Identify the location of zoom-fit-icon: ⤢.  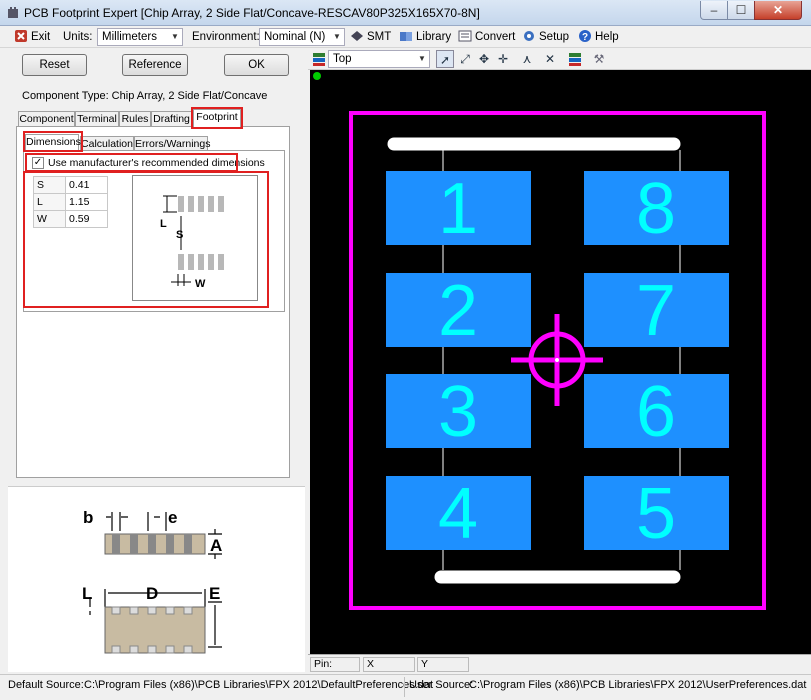
(465, 59).